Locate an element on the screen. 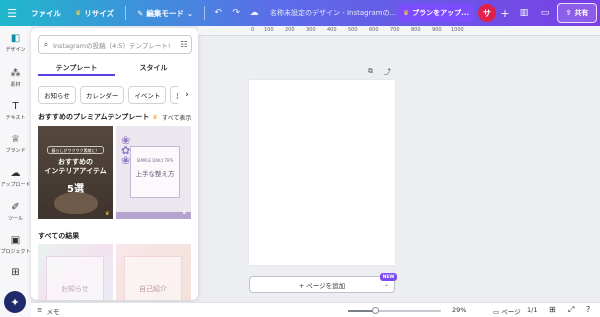 The height and width of the screenshot is (317, 600). apps-grid-icon: ⊞ is located at coordinates (15, 272).